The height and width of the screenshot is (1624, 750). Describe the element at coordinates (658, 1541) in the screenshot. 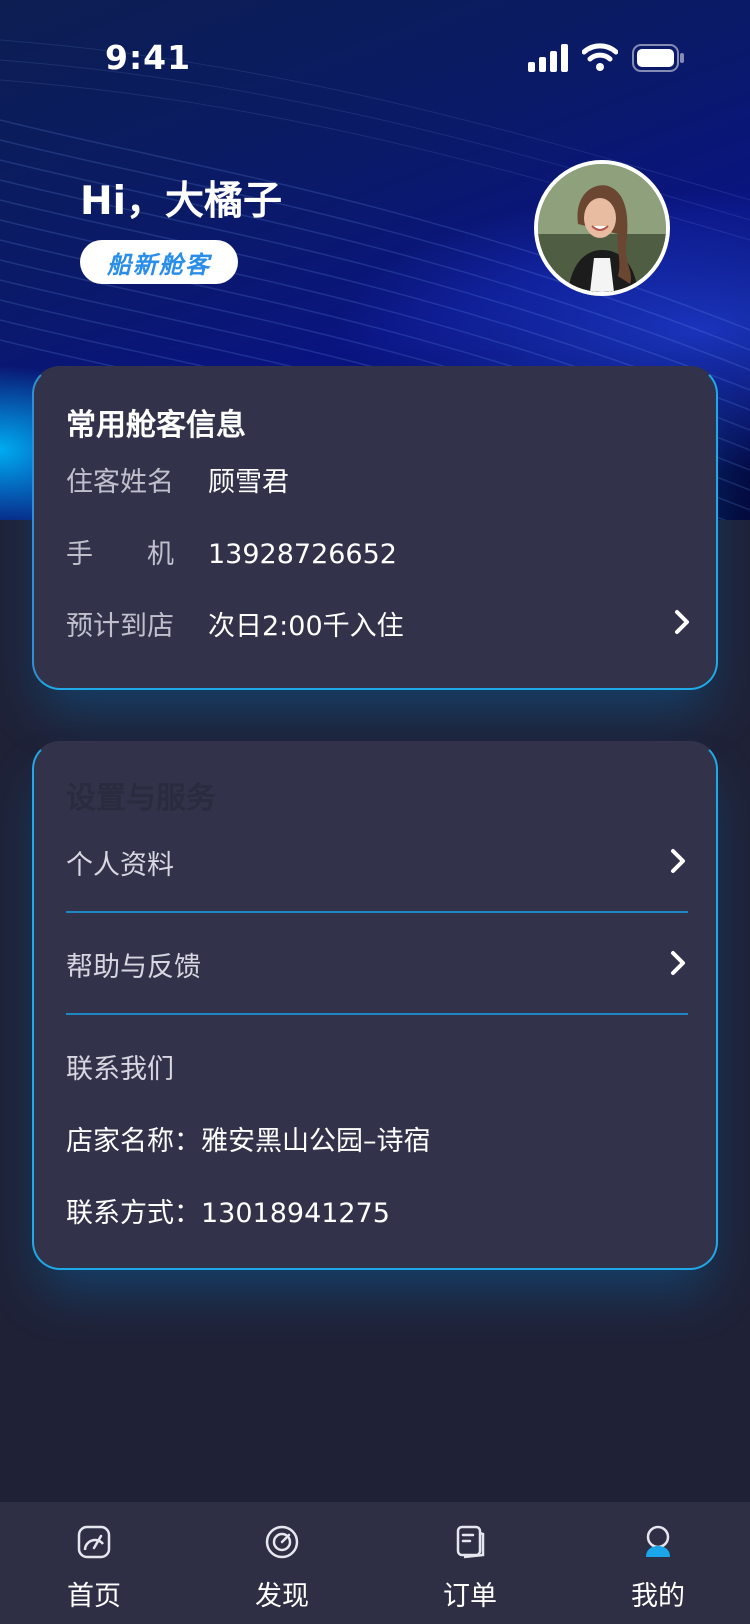

I see `profile-icon` at that location.